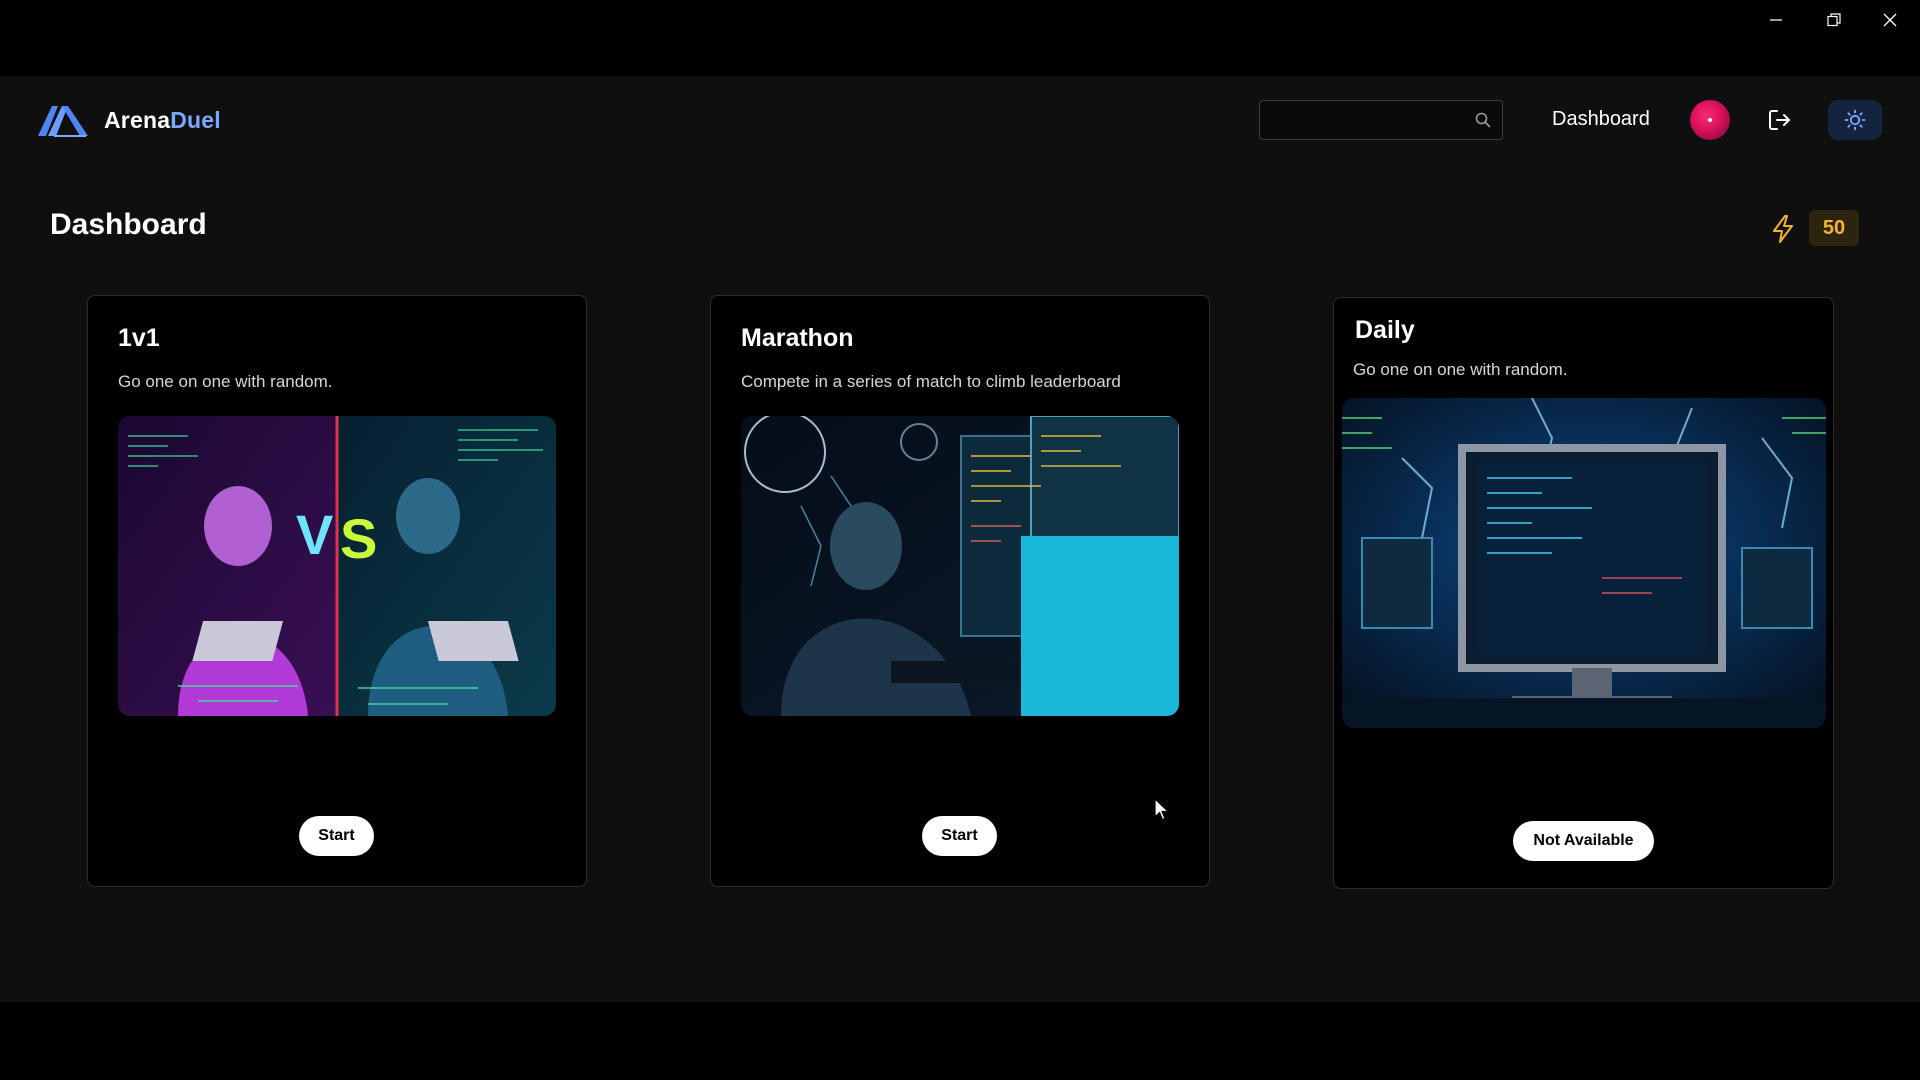 Image resolution: width=1920 pixels, height=1080 pixels. Describe the element at coordinates (1776, 20) in the screenshot. I see `minimize-icon` at that location.